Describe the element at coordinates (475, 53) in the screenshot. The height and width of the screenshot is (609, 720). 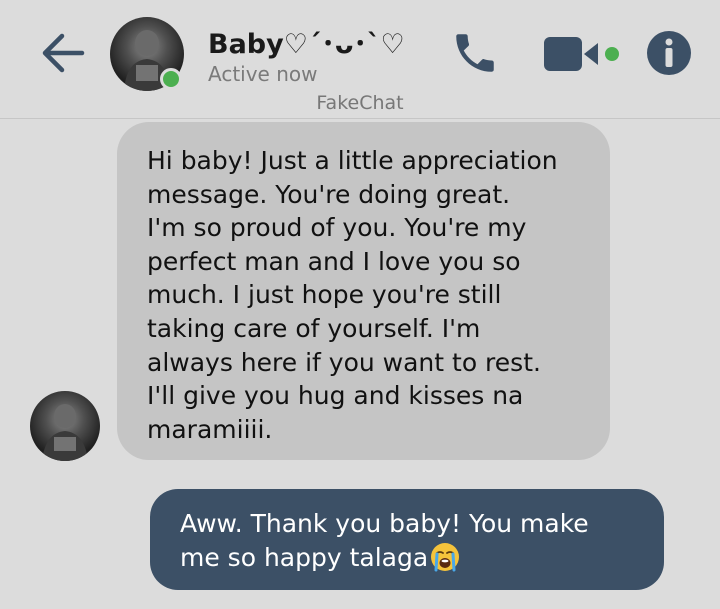
I see `phone-icon` at that location.